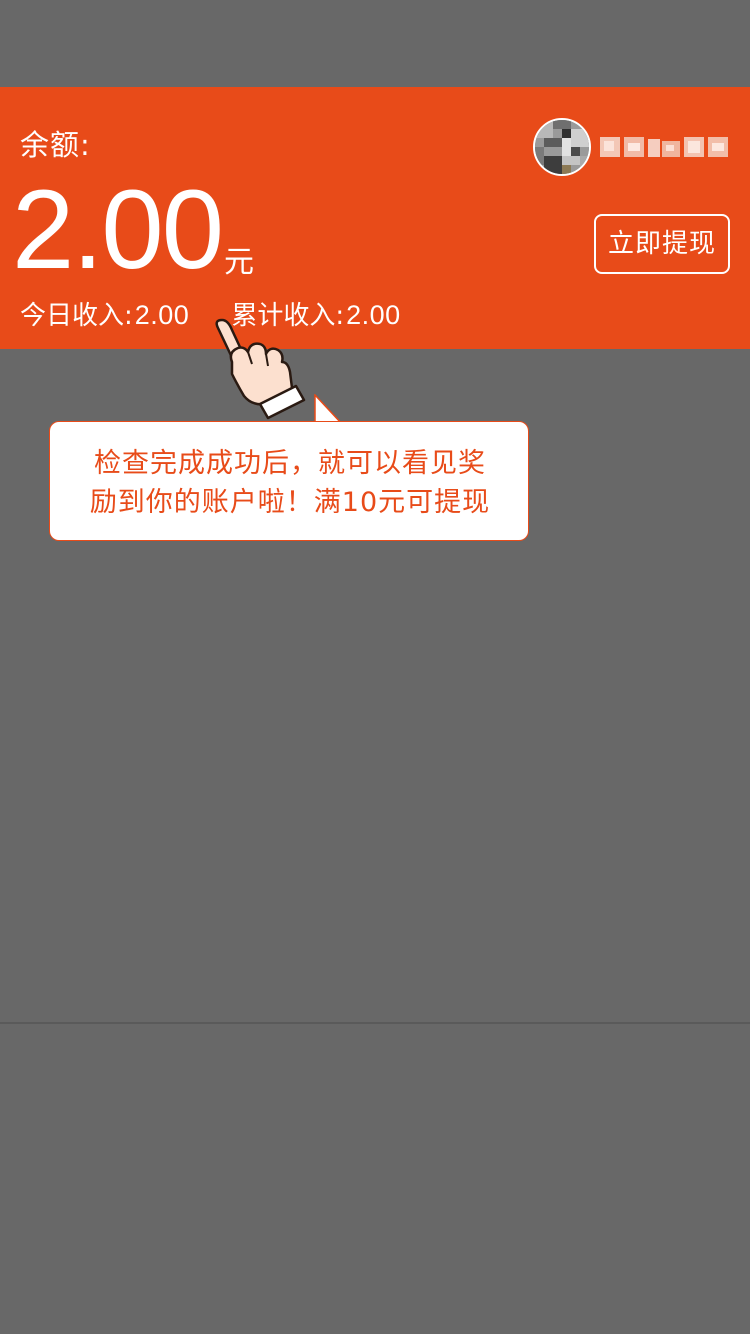 The height and width of the screenshot is (1334, 750). Describe the element at coordinates (238, 262) in the screenshot. I see `balance-unit: 元` at that location.